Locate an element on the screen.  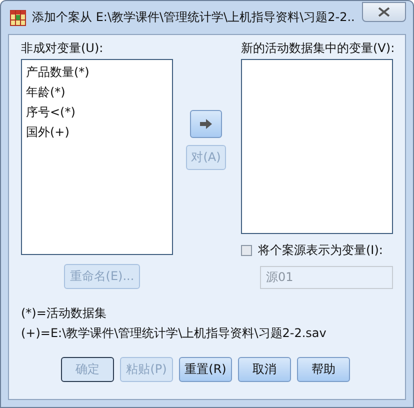
variable-item: 年龄(*) is located at coordinates (97, 92).